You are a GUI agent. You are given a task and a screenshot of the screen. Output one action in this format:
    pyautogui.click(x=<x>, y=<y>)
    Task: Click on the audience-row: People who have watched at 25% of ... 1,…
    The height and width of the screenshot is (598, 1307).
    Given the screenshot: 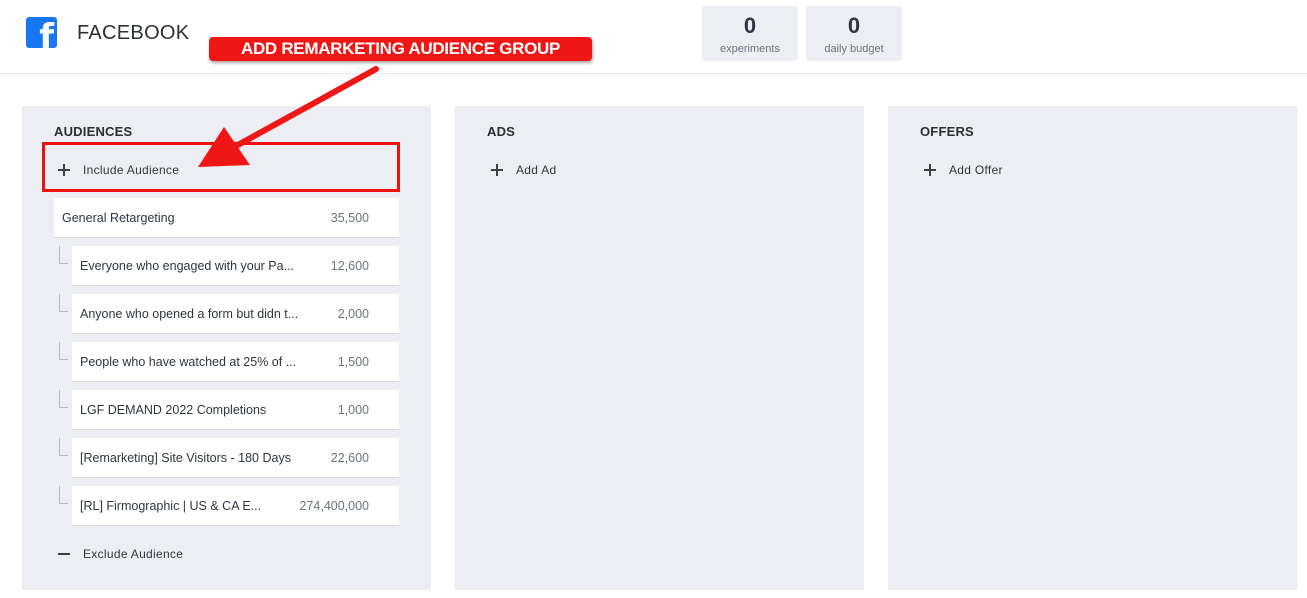 What is the action you would take?
    pyautogui.click(x=235, y=362)
    